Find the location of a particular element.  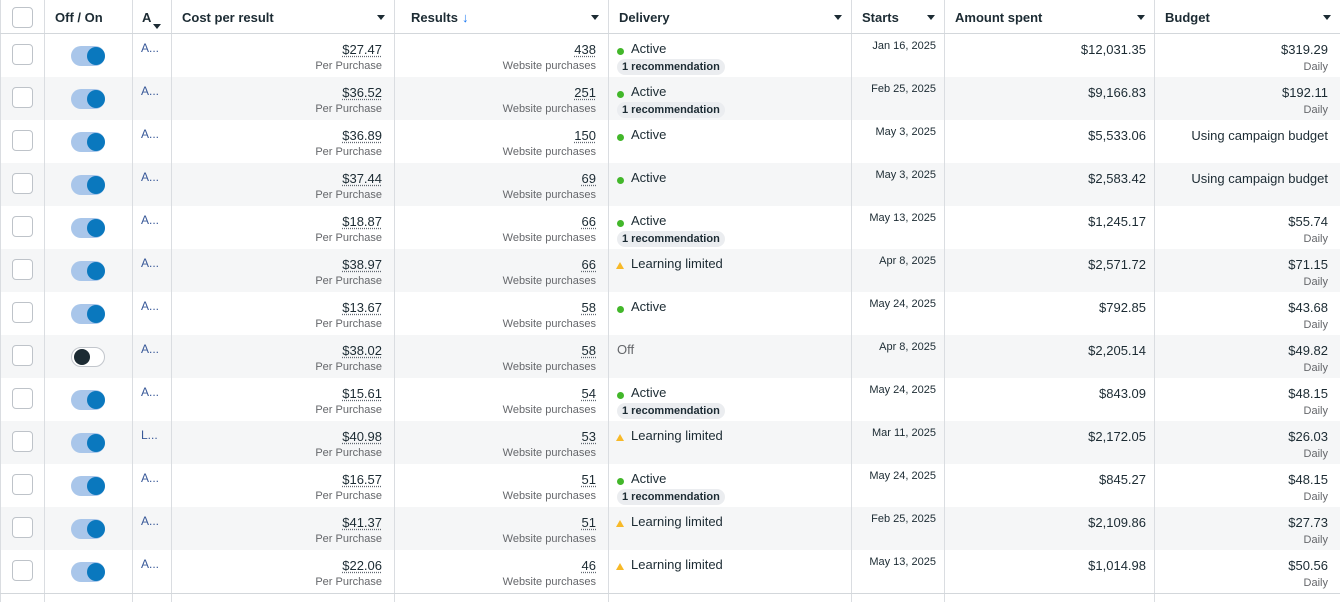

header-results: Results ↓ is located at coordinates (502, 16).